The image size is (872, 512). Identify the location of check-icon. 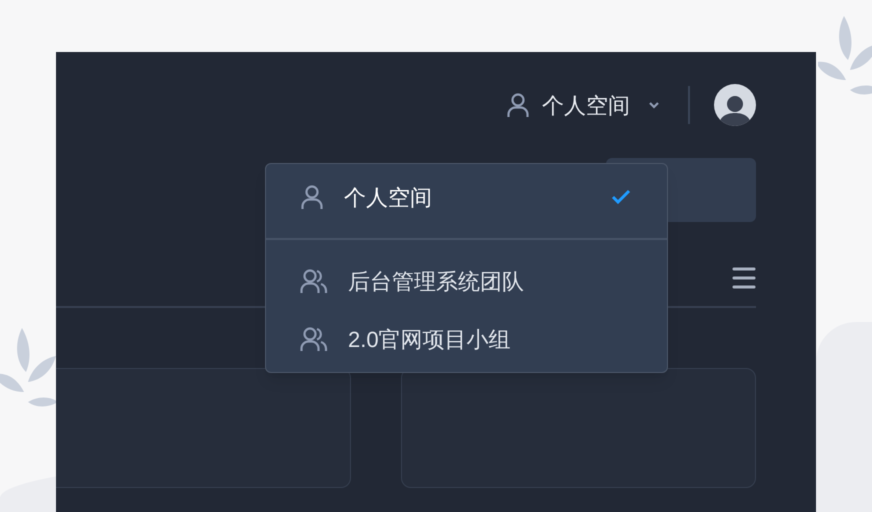
(621, 197).